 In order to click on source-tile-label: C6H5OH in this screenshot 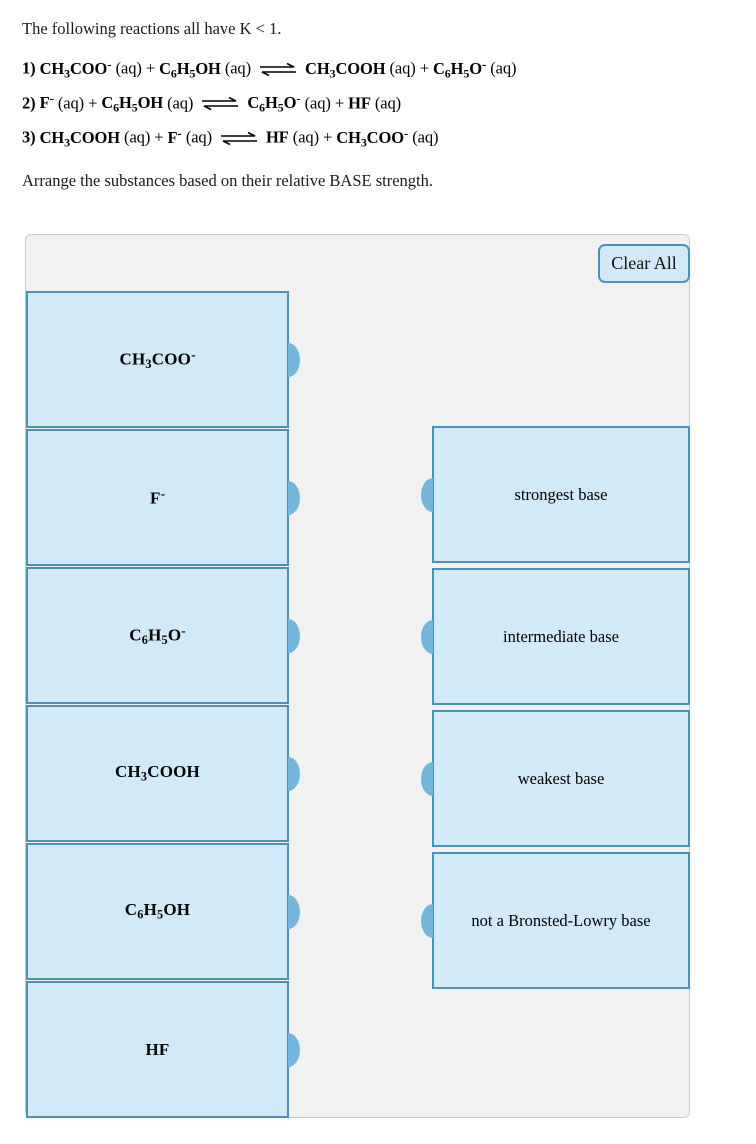, I will do `click(157, 911)`.